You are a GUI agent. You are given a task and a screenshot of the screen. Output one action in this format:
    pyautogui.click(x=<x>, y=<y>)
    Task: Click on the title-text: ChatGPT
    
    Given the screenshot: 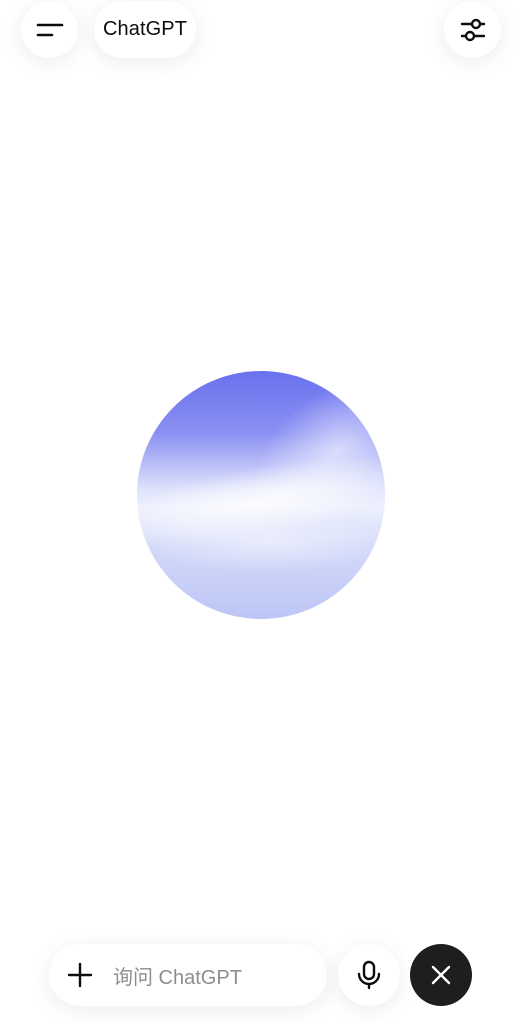 What is the action you would take?
    pyautogui.click(x=145, y=29)
    